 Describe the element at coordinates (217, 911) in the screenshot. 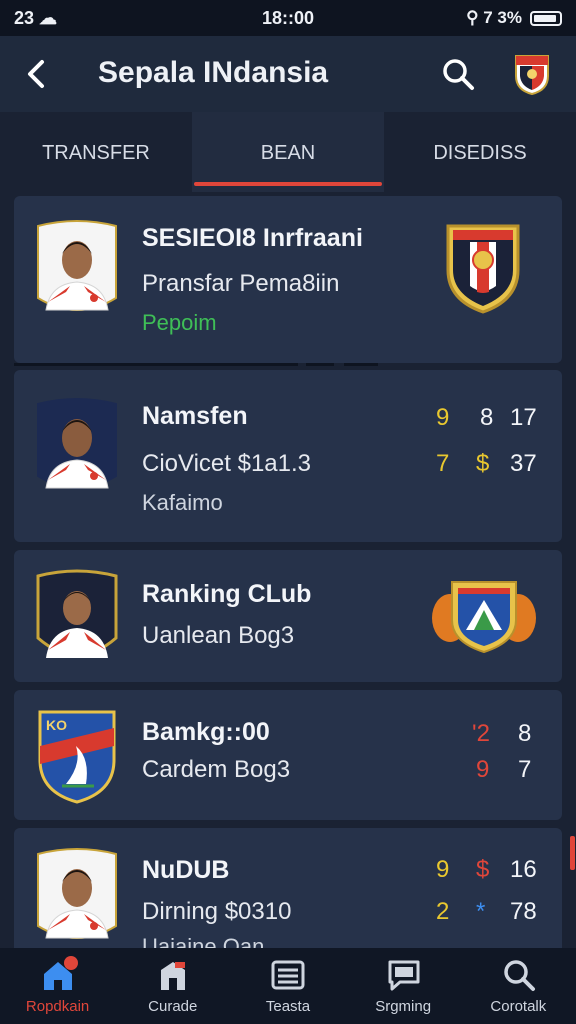

I see `card-subtitle: Dirning $0310` at that location.